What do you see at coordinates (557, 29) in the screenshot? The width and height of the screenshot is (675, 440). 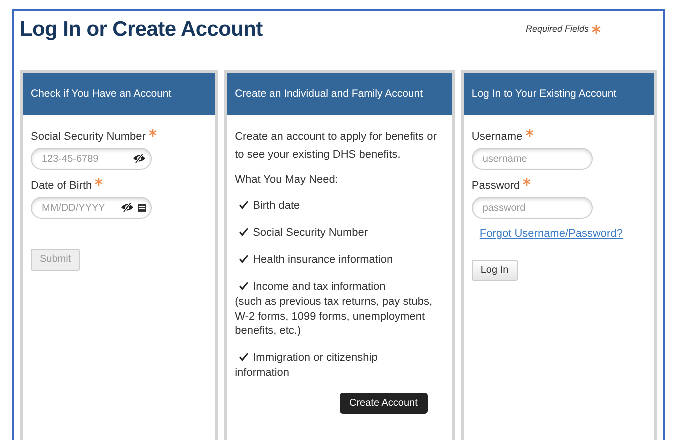 I see `required-fields-note: Required Fields` at bounding box center [557, 29].